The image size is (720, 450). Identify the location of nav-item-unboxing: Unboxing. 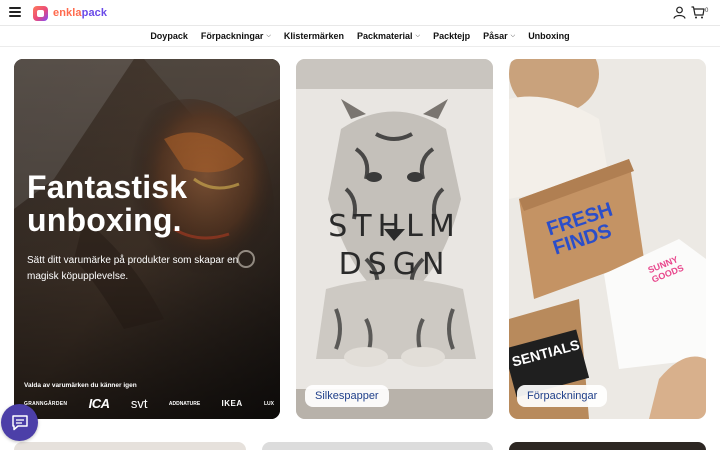
(549, 36).